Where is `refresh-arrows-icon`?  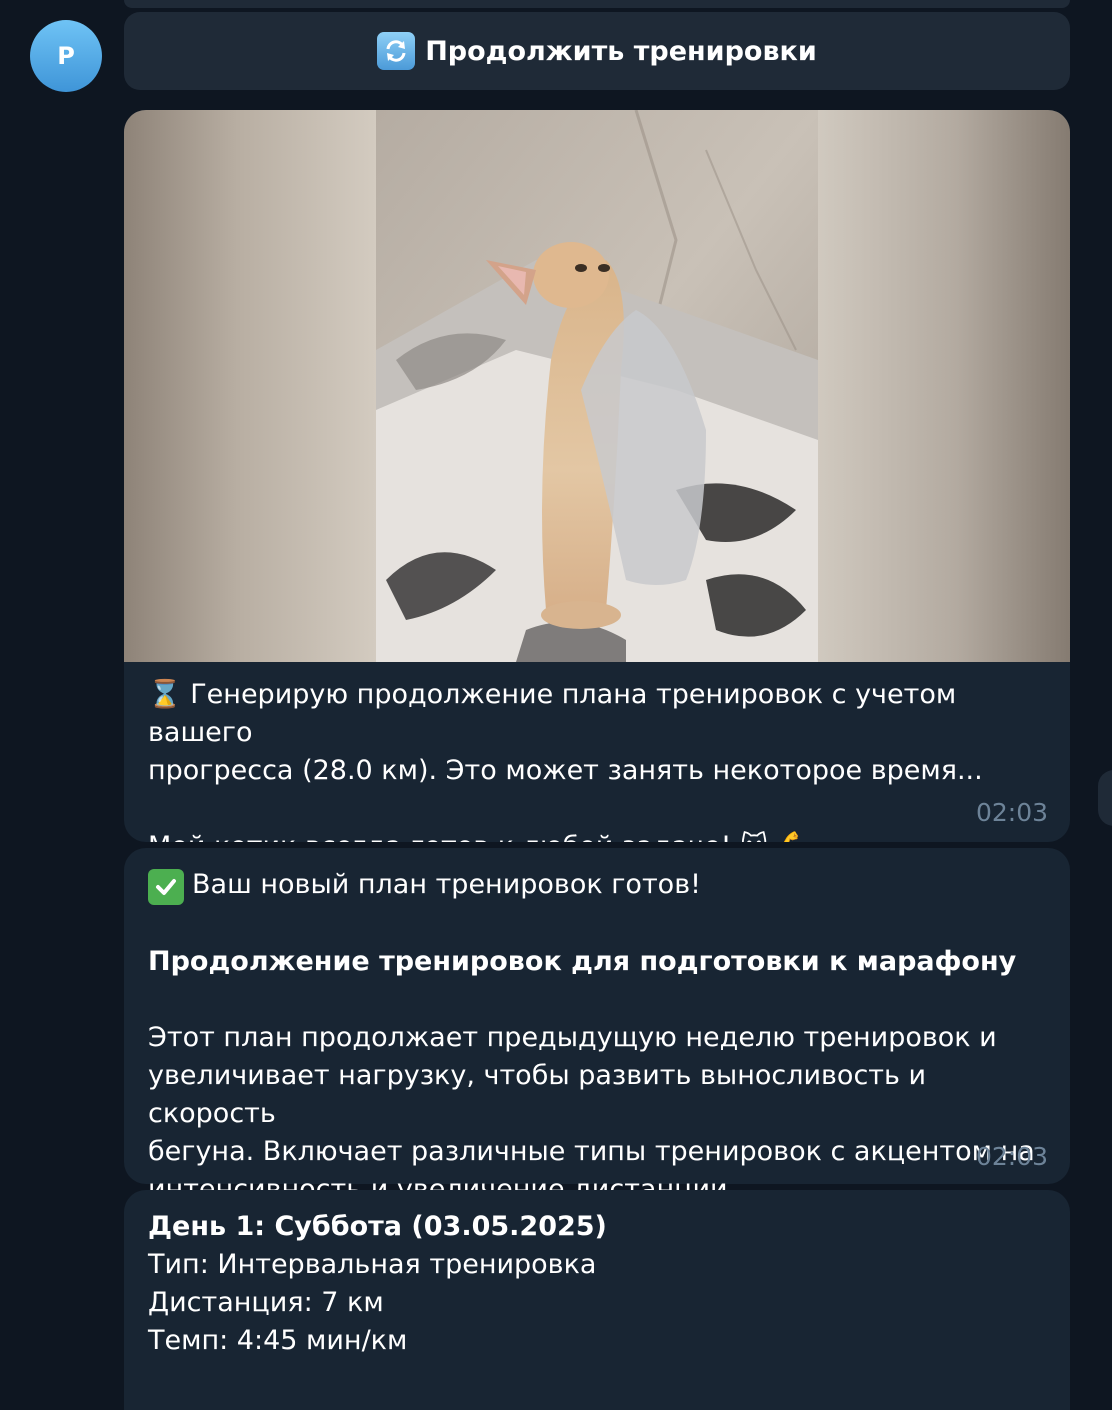
refresh-arrows-icon is located at coordinates (396, 51).